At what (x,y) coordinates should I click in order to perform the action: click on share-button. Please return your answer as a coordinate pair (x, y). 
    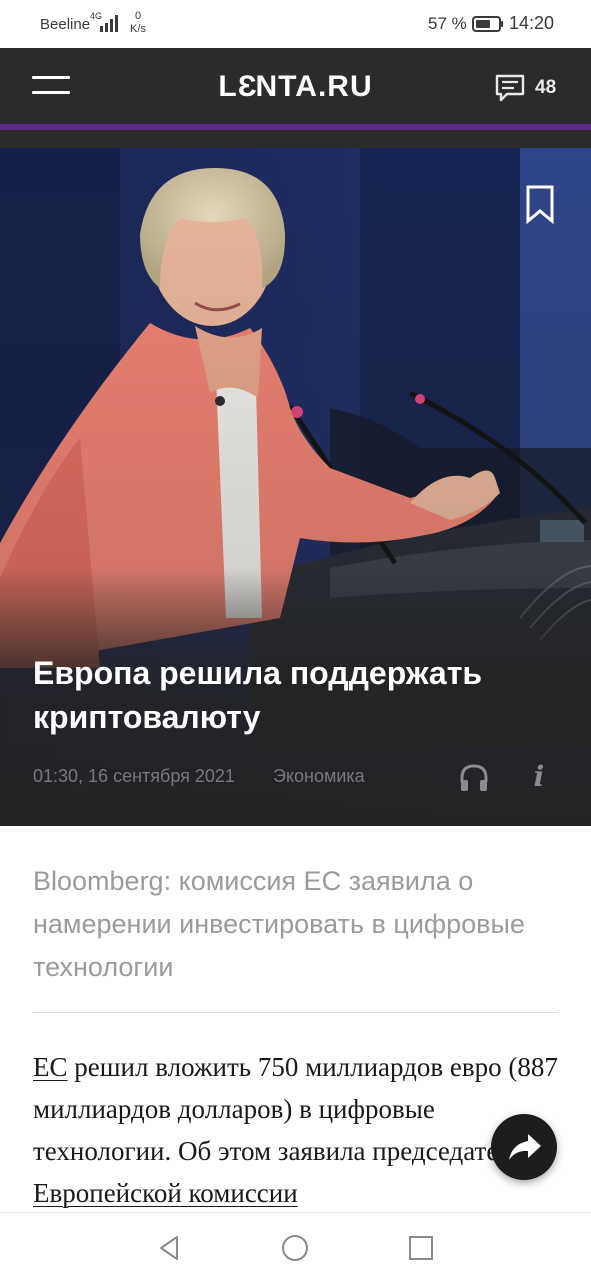
    Looking at the image, I should click on (524, 1147).